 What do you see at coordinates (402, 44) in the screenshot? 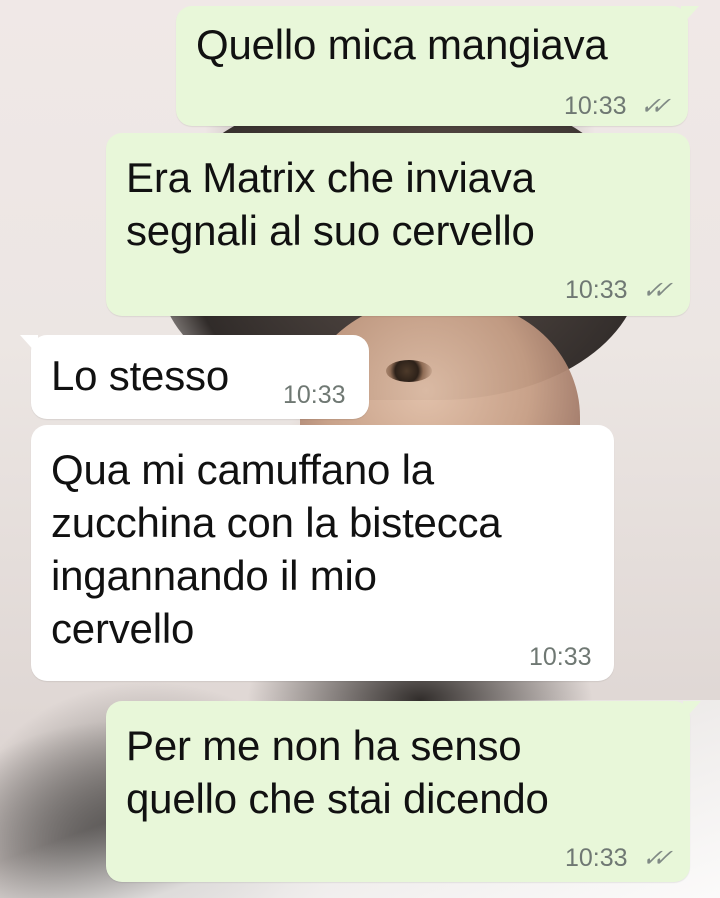
I see `message-text: Quello mica mangiava` at bounding box center [402, 44].